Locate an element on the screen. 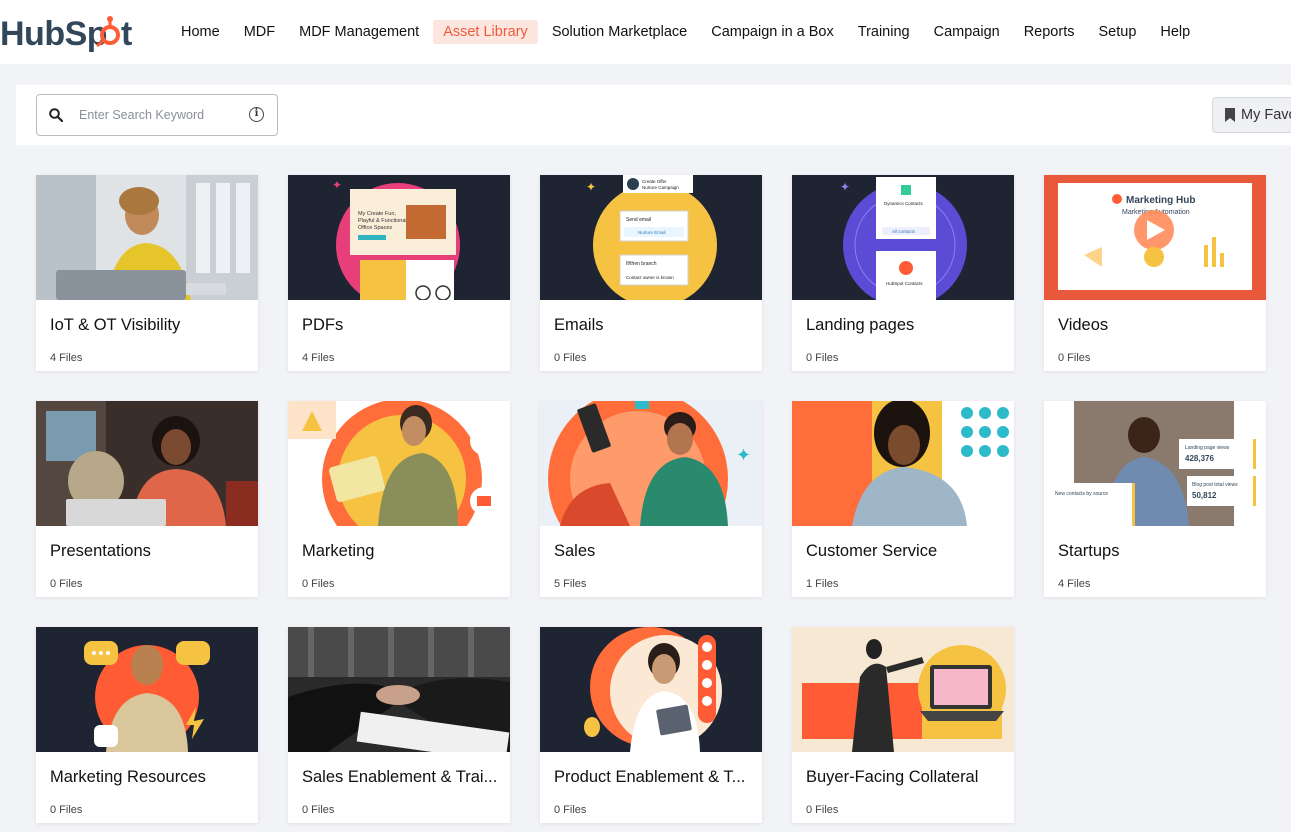  svg-text: 428,376 is located at coordinates (1199, 458).